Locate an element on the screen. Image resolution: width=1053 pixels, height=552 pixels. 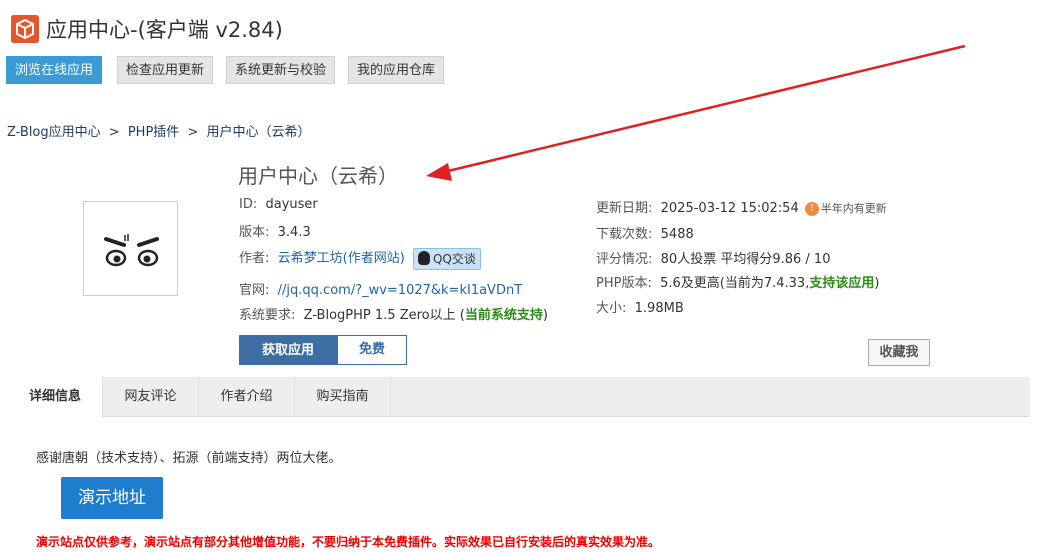
breadcrumb-zblog-app-center: Z-Blog应用中心 is located at coordinates (54, 132).